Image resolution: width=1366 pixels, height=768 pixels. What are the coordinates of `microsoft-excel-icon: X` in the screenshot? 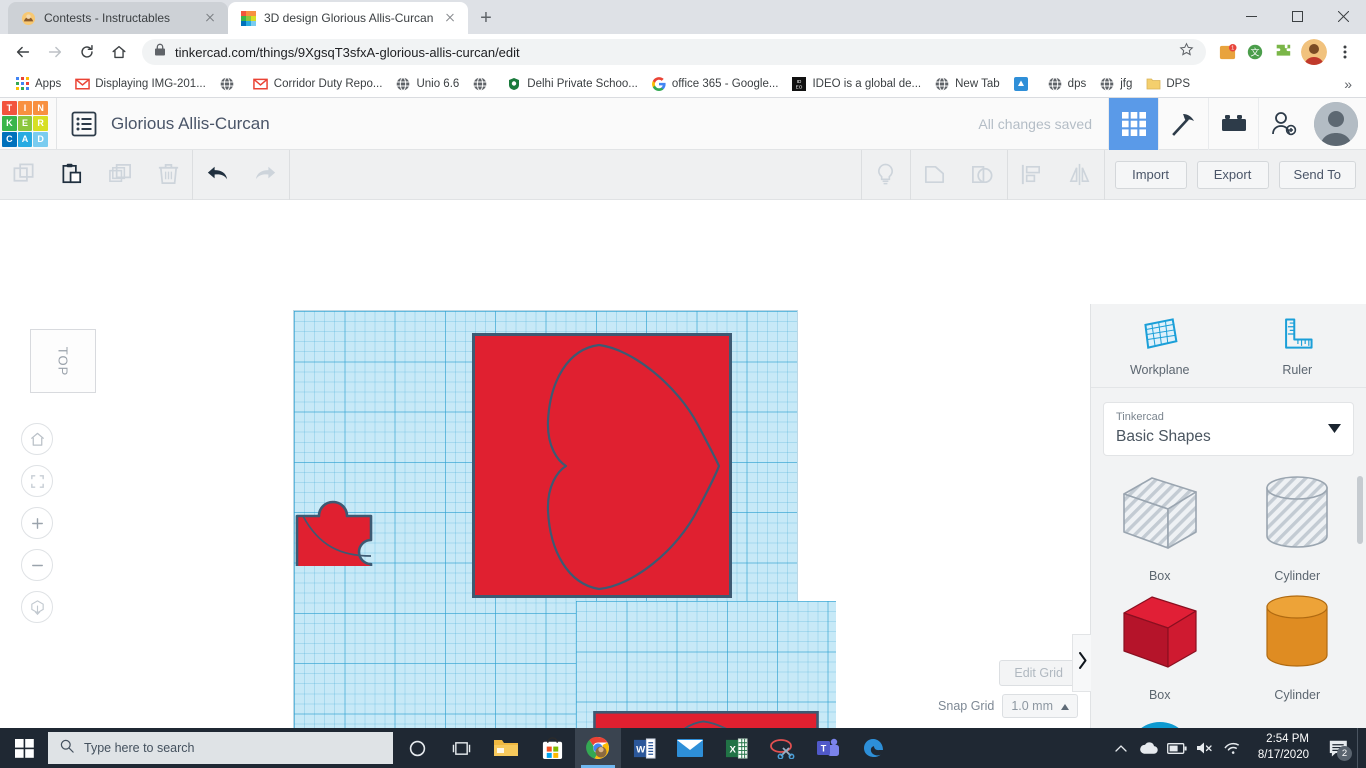 It's located at (736, 748).